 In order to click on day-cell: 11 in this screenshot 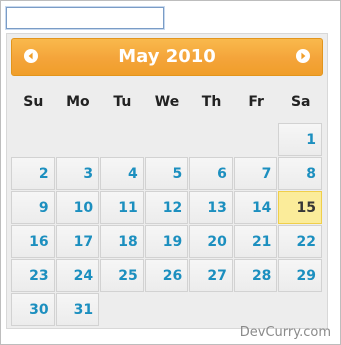, I will do `click(122, 207)`.